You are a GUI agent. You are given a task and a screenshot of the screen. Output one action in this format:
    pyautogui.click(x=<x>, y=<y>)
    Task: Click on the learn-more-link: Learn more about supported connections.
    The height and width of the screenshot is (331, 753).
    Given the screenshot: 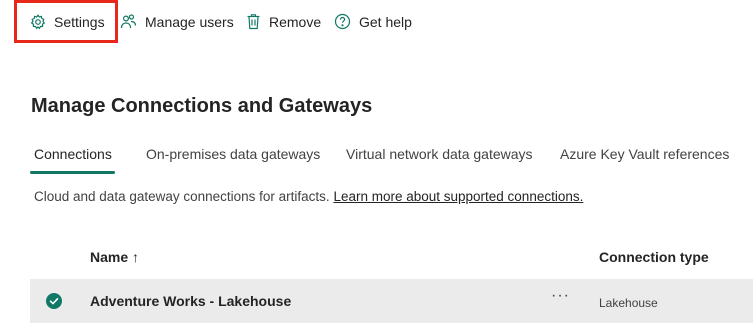 What is the action you would take?
    pyautogui.click(x=458, y=196)
    